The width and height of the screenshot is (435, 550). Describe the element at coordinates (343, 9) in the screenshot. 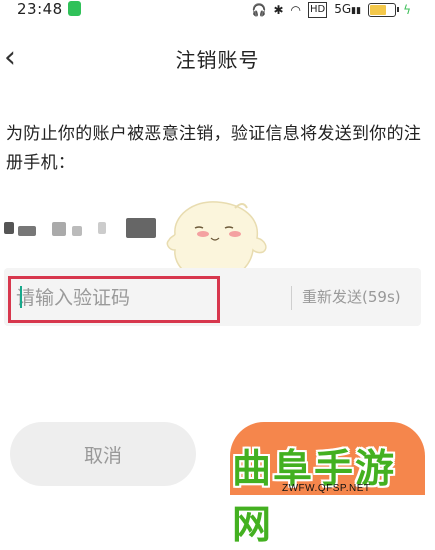

I see `signal-label: 5G` at that location.